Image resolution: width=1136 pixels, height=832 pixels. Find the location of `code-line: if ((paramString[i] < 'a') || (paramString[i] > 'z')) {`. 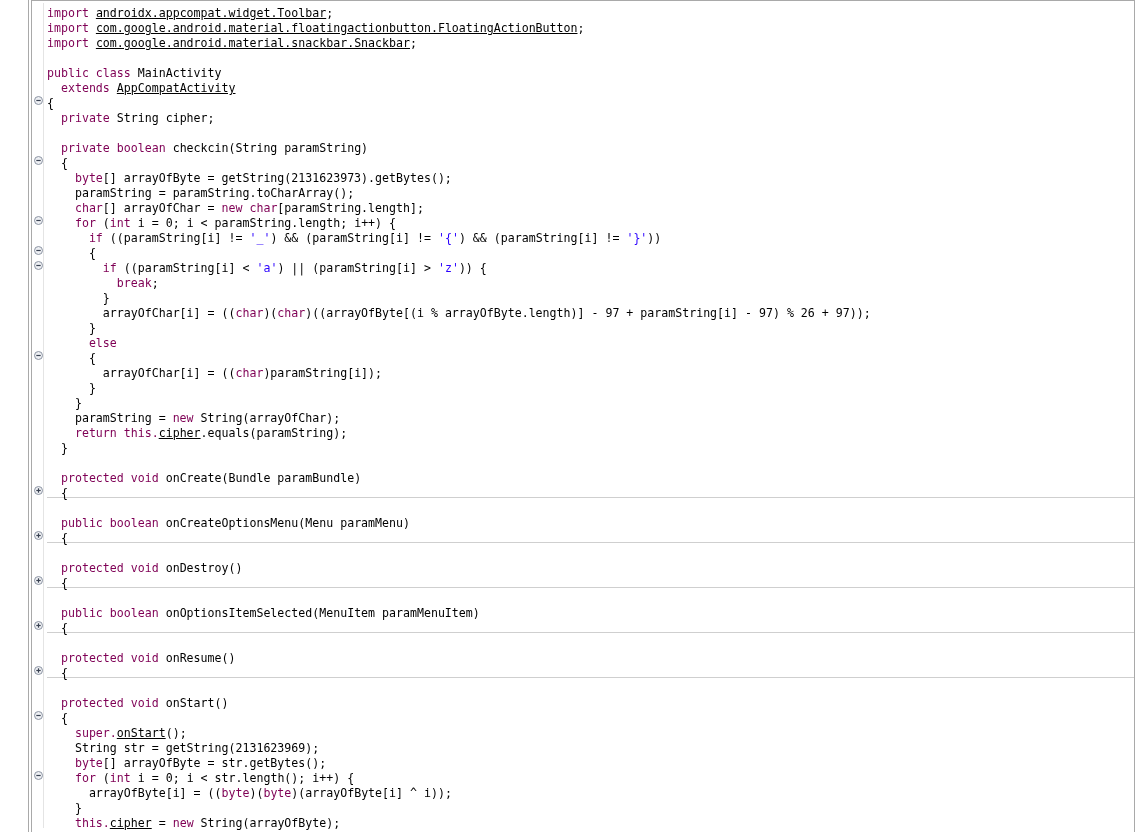

code-line: if ((paramString[i] < 'a') || (paramString[i] > 'z')) { is located at coordinates (294, 268).